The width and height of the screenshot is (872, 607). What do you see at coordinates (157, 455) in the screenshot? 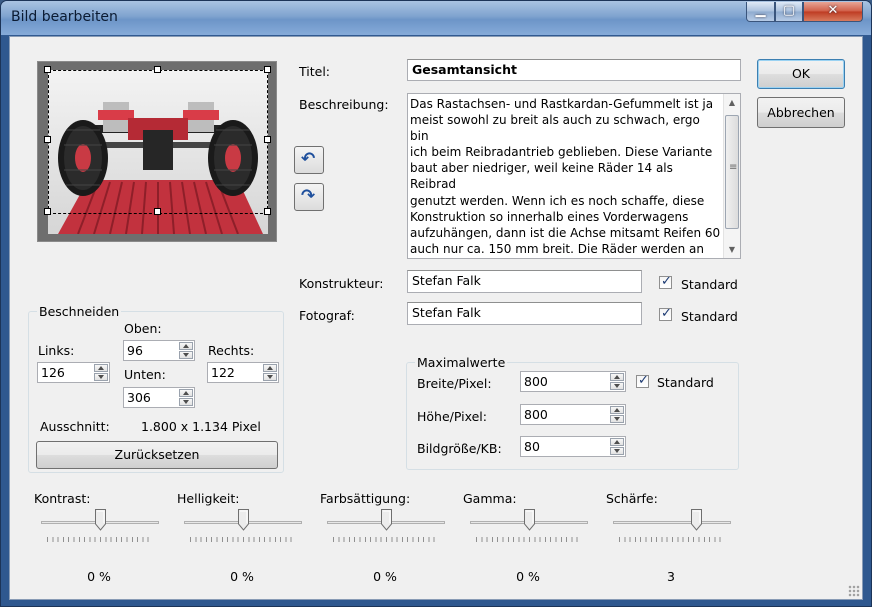
I see `reset-button: Zurücksetzen` at bounding box center [157, 455].